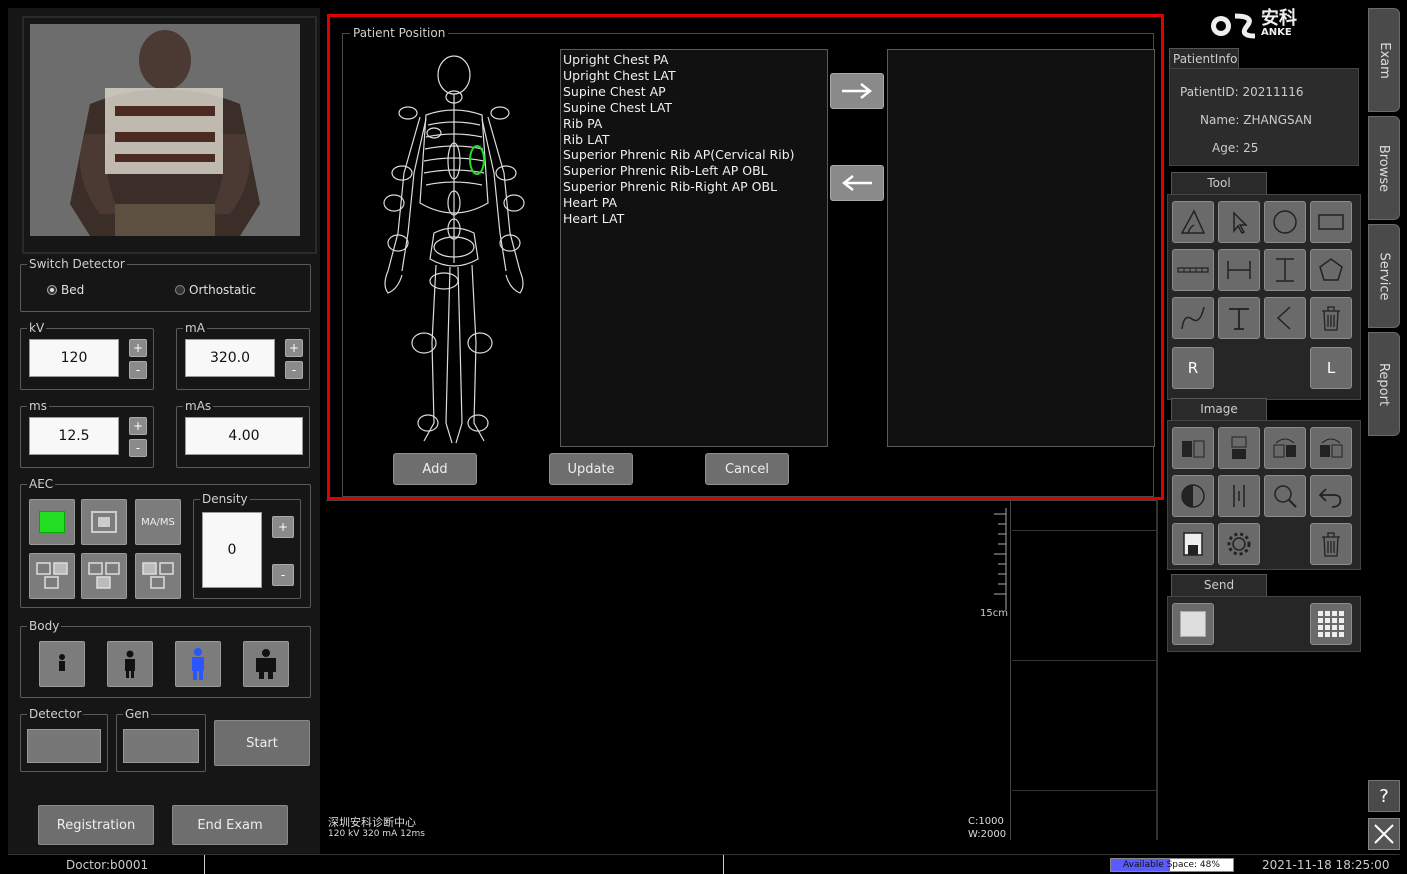  Describe the element at coordinates (1193, 222) in the screenshot. I see `angle-tool-button` at that location.